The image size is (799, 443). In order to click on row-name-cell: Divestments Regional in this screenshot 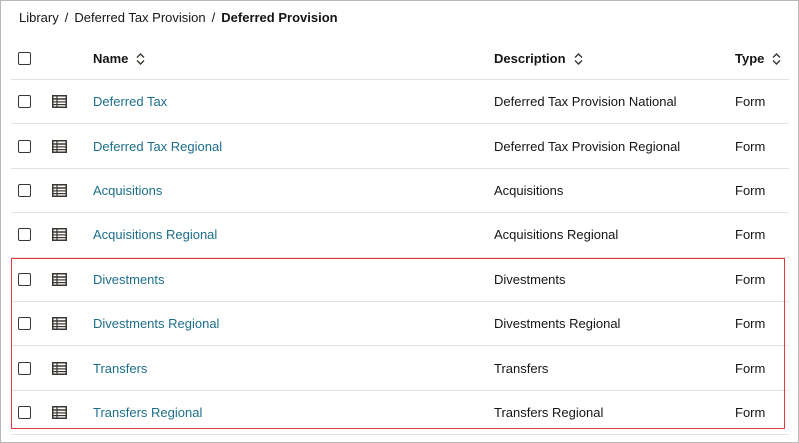, I will do `click(156, 323)`.